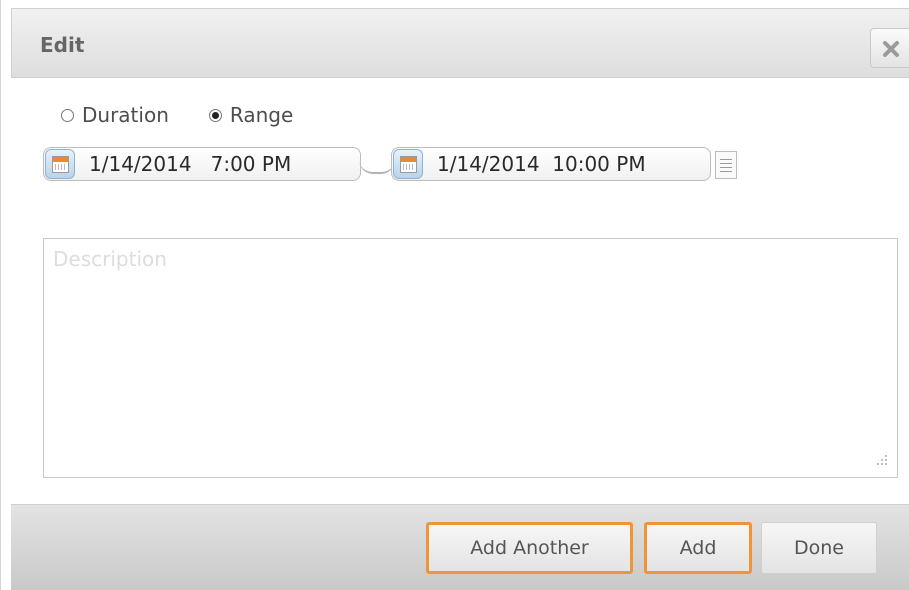 The width and height of the screenshot is (909, 590). I want to click on start-datetime-picker: 1/14/2014 7:00 PM, so click(202, 164).